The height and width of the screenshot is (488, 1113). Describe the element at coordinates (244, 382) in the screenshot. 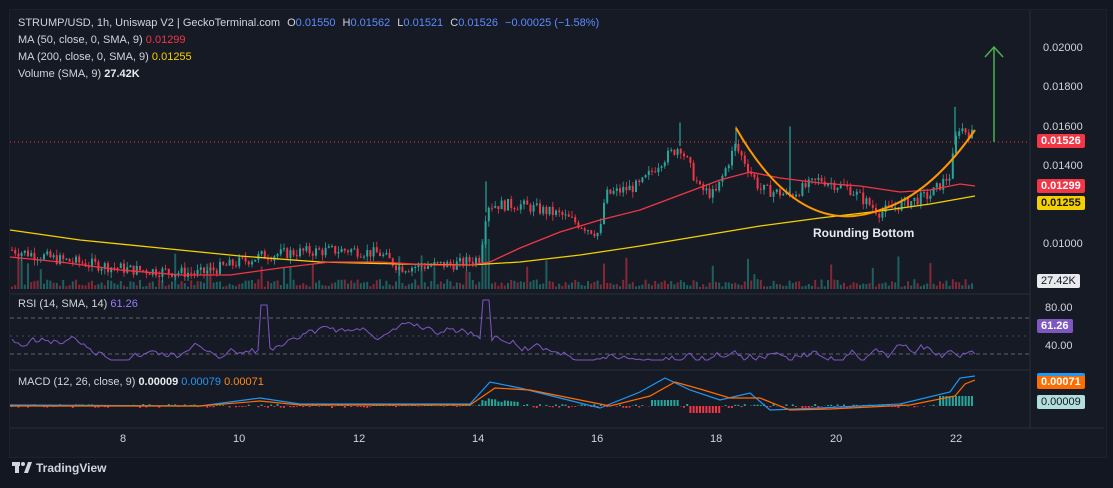

I see `macd-value-3: 0.00071` at that location.